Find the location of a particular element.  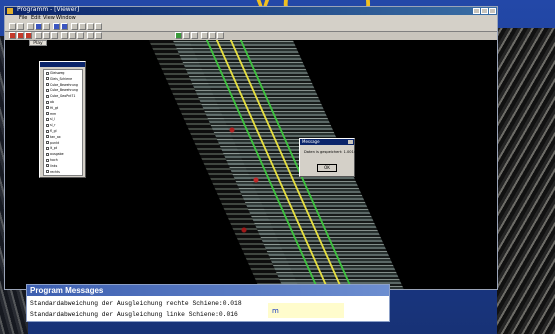

cut-icon is located at coordinates (194, 35).